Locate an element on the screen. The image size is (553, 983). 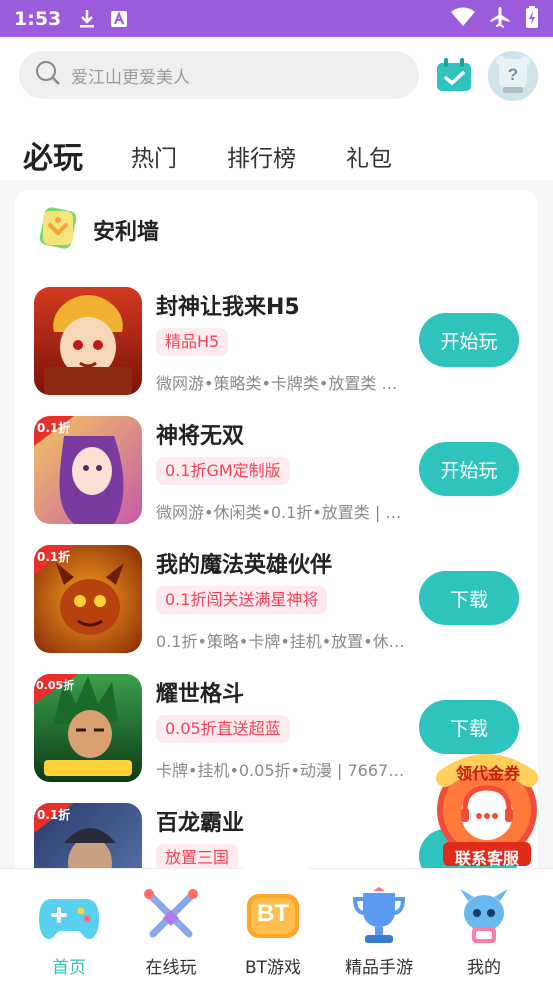
game-tag: 0.1折GM定制版 is located at coordinates (223, 471).